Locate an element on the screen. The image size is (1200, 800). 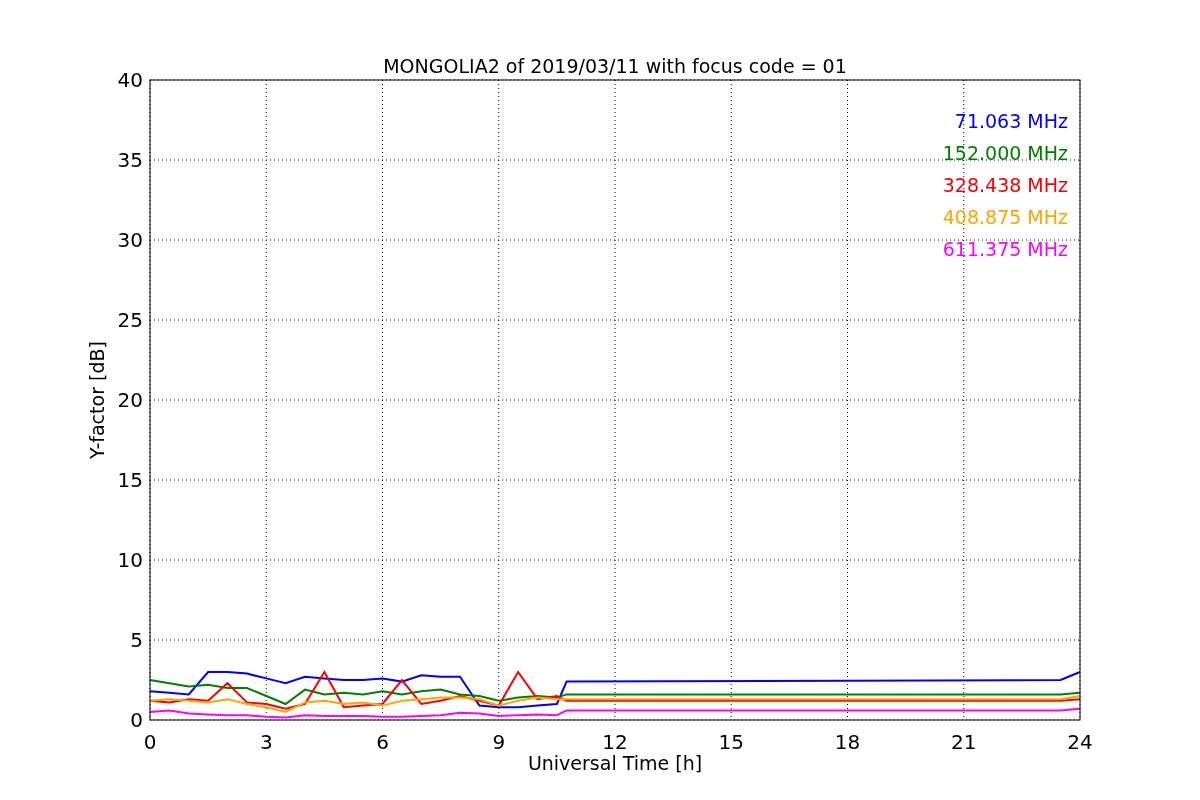
tick-label: 35 is located at coordinates (130, 160).